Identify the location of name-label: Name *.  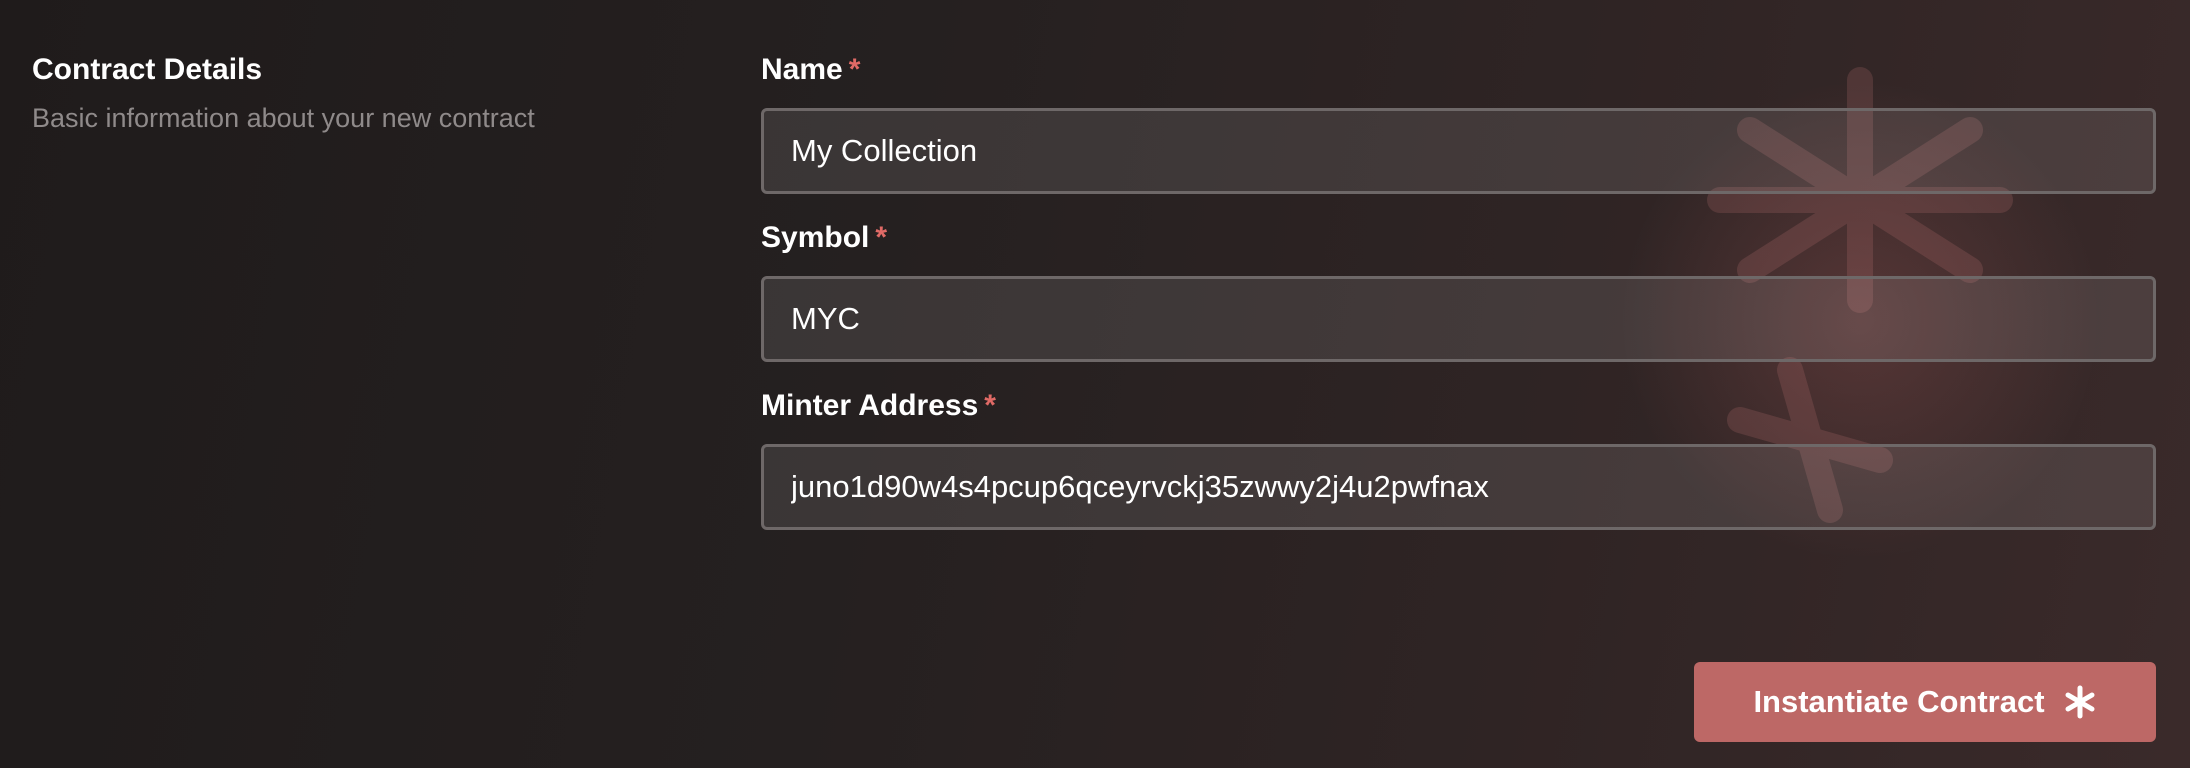
(1458, 70).